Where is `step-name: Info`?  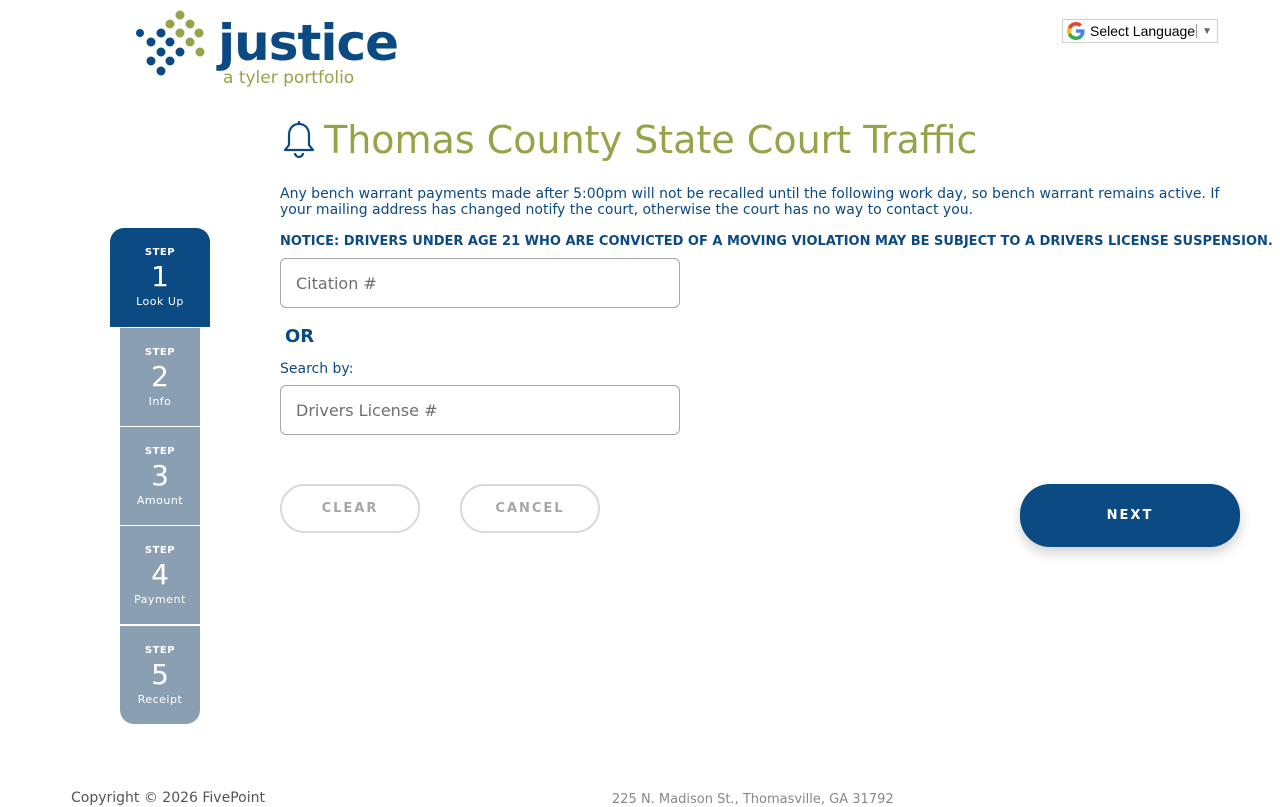
step-name: Info is located at coordinates (160, 401).